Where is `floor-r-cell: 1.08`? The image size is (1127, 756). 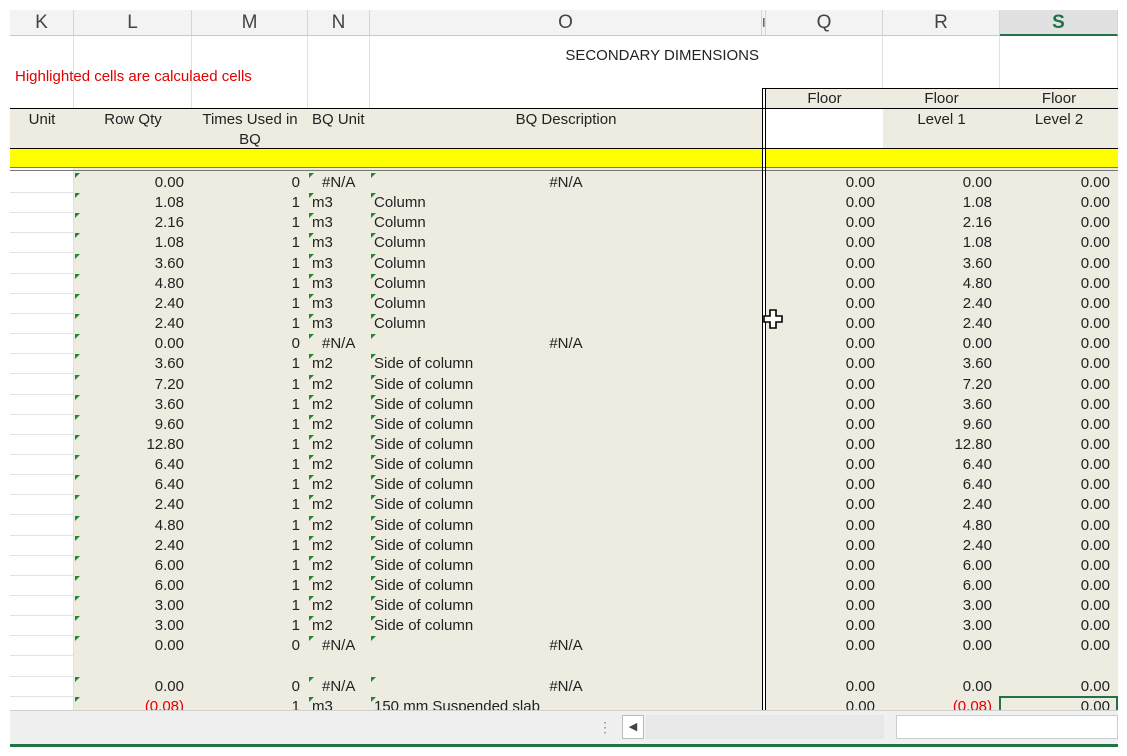
floor-r-cell: 1.08 is located at coordinates (937, 243).